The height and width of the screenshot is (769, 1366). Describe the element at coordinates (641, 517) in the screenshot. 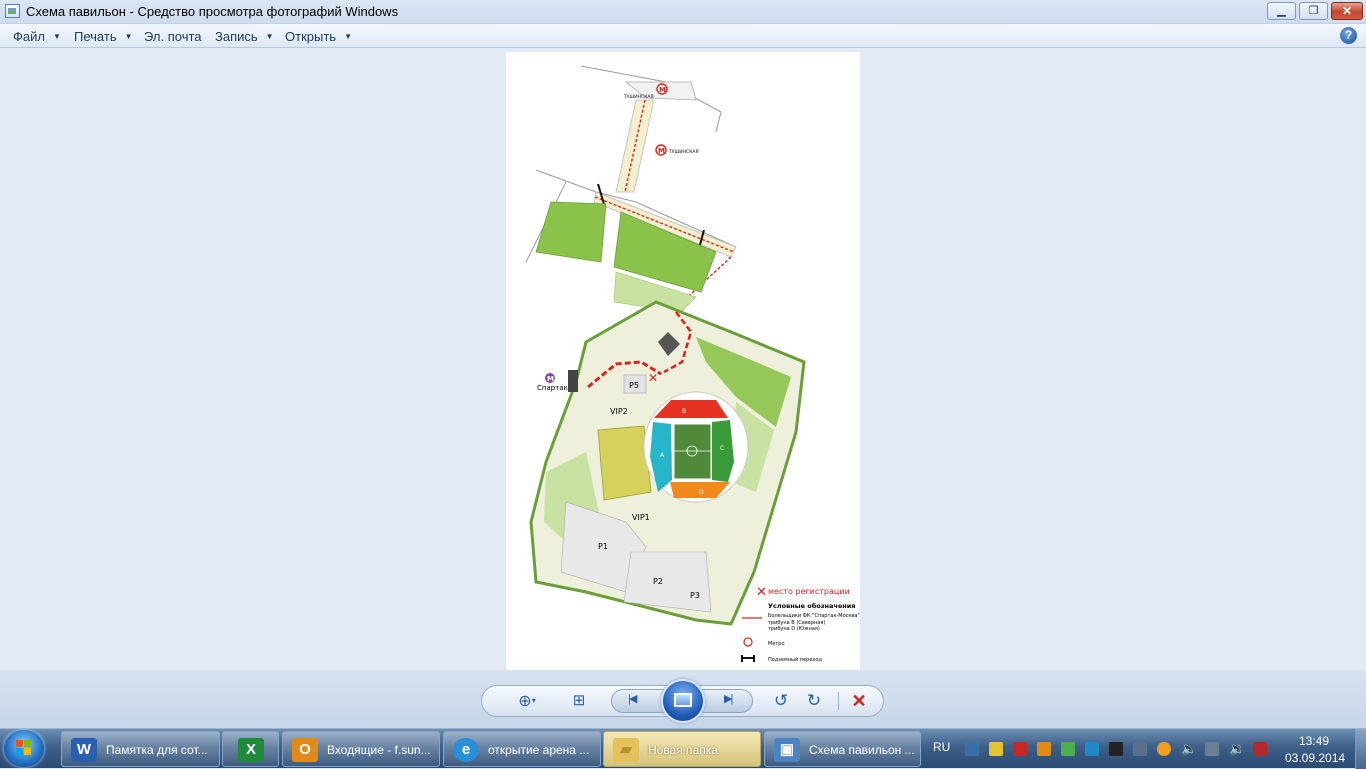

I see `lot-vip1: VIP1` at that location.